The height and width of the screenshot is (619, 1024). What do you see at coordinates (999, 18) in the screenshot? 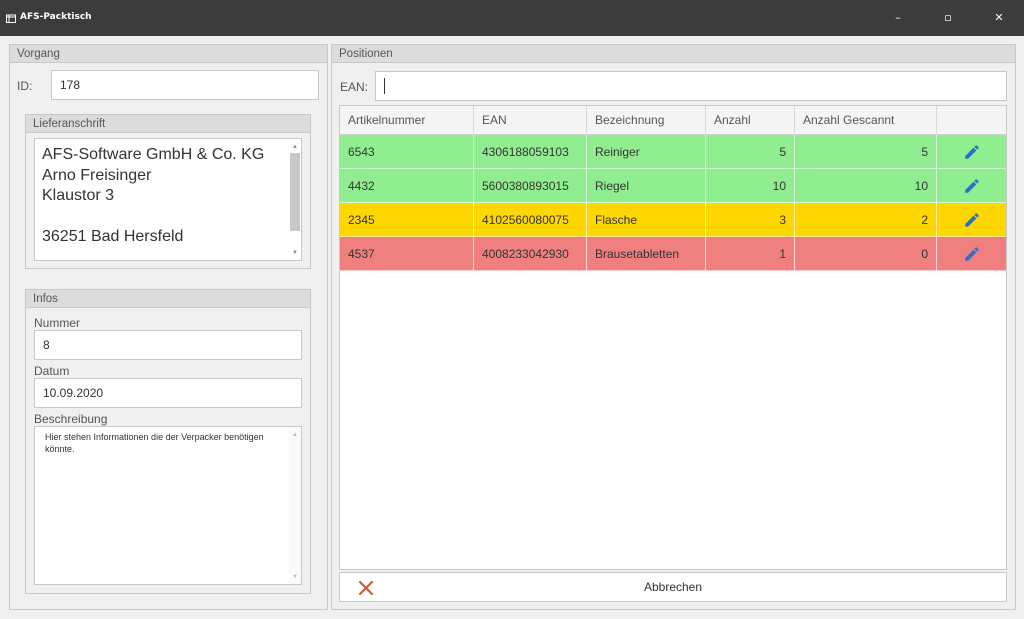
I see `close-window-button: ✕` at bounding box center [999, 18].